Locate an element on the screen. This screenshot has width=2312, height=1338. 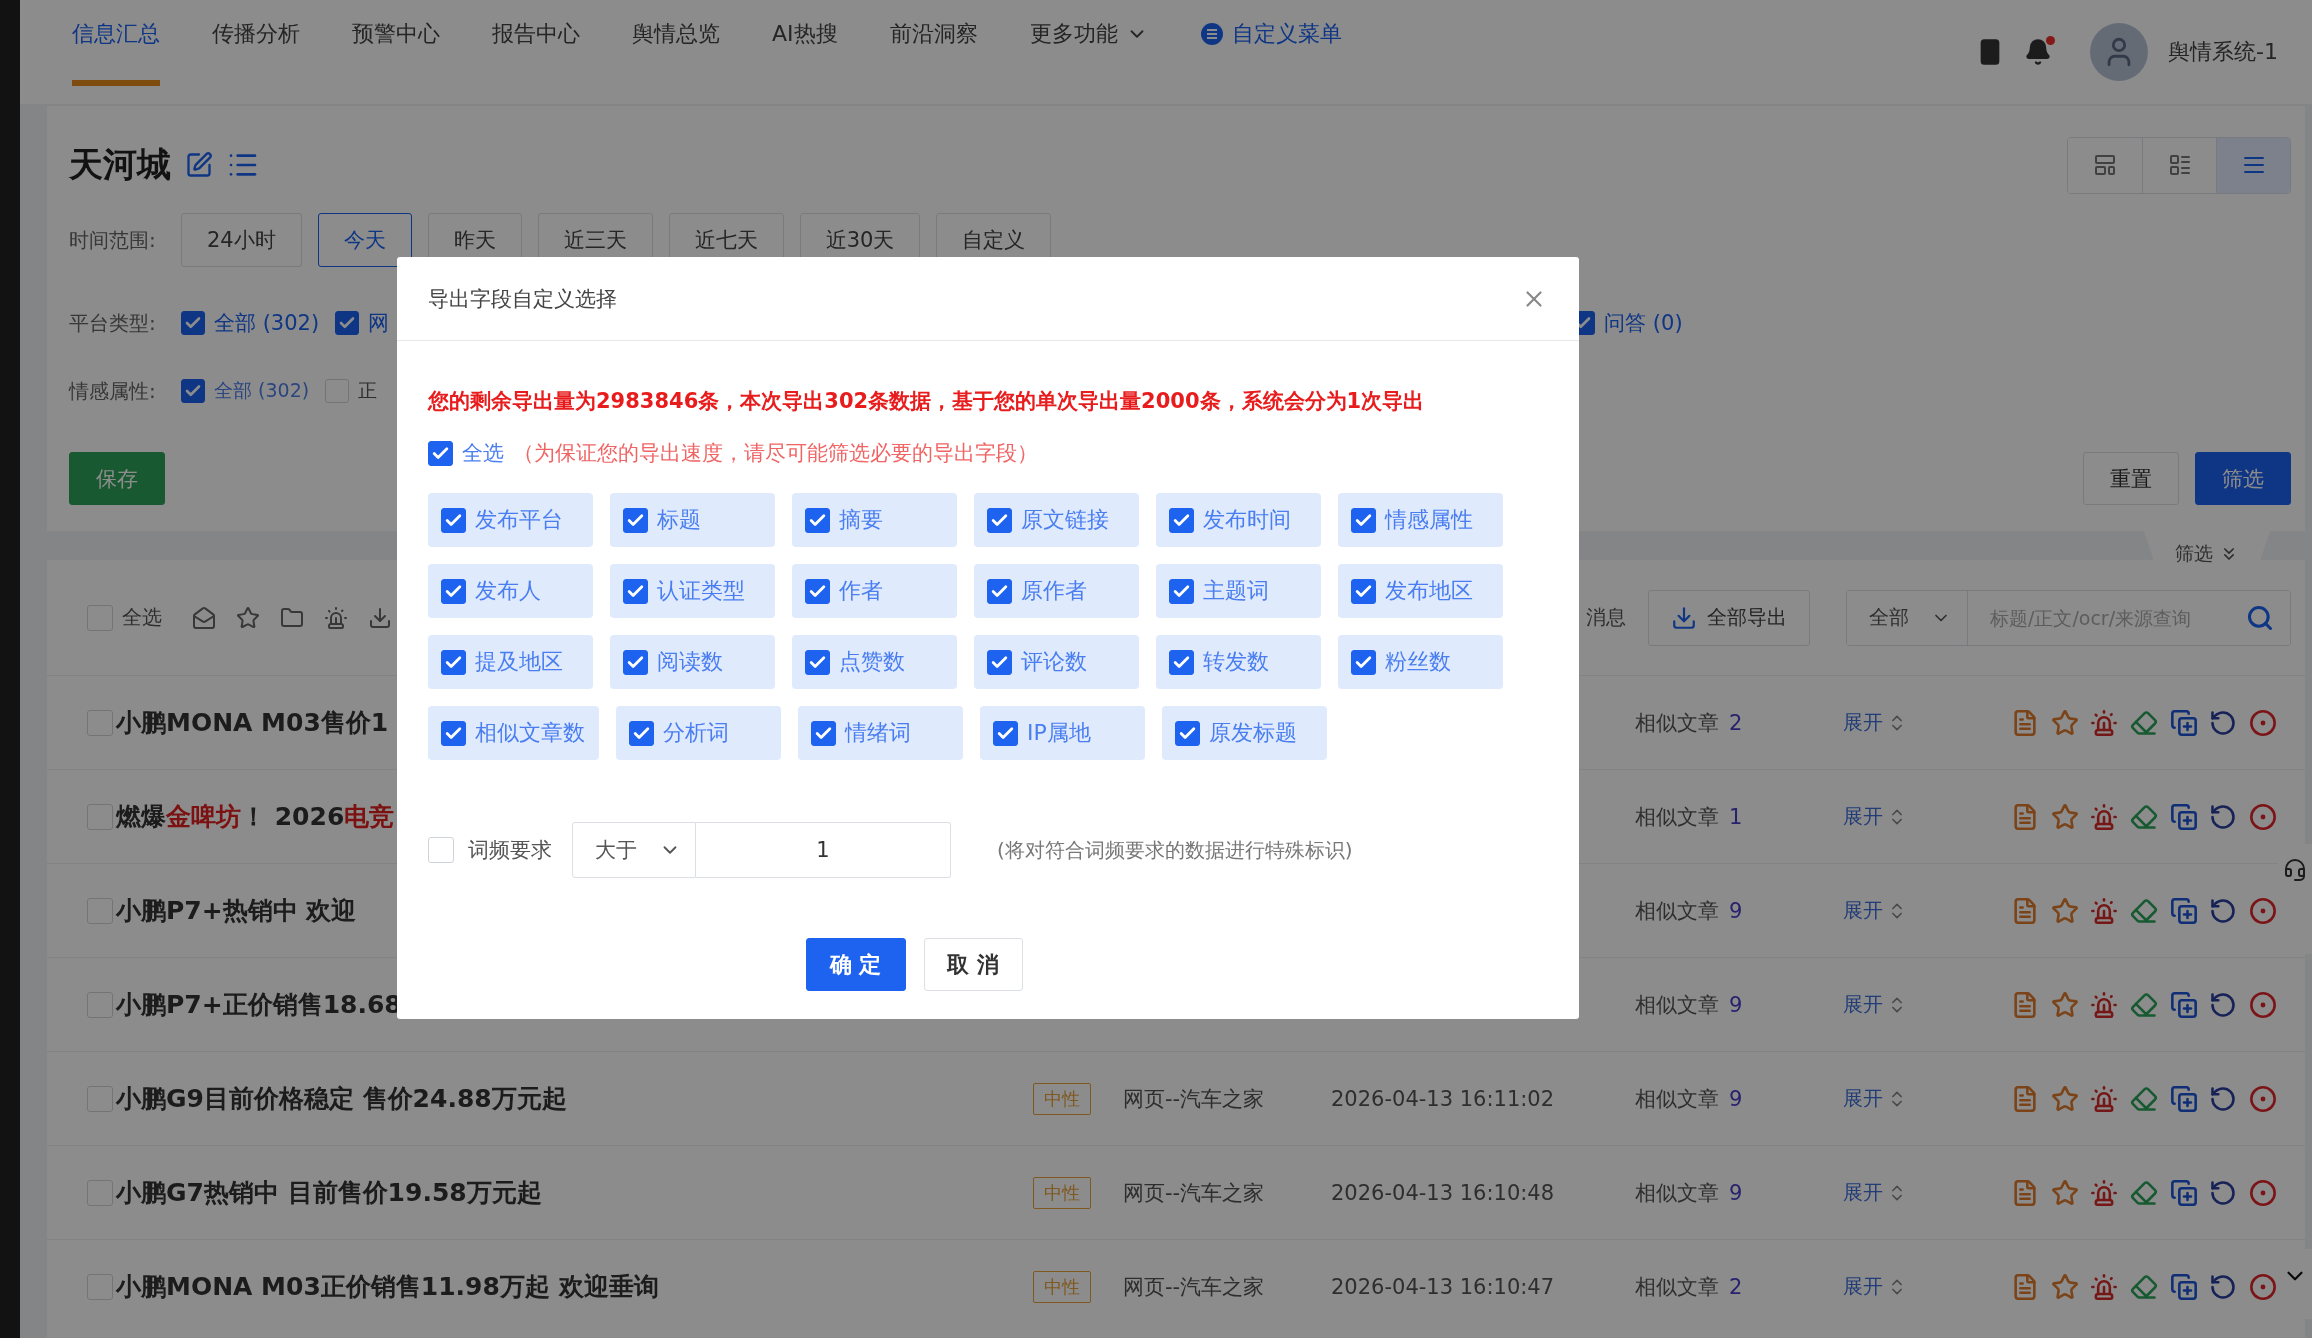
field-chip: 评论数 is located at coordinates (1056, 662).